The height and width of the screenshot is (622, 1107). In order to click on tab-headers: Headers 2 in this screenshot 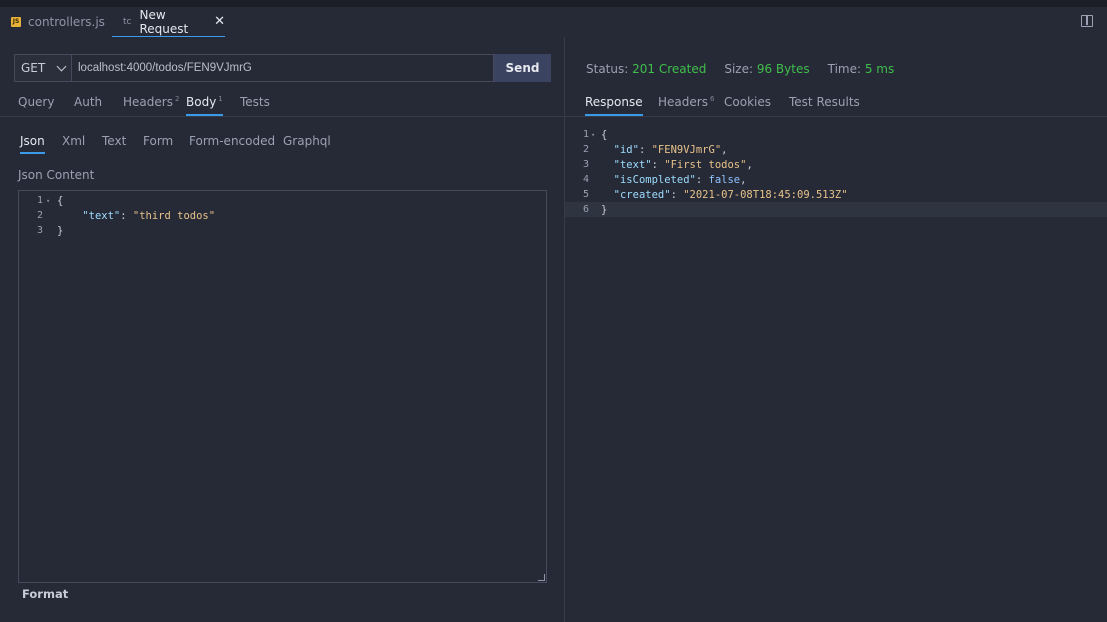, I will do `click(151, 102)`.